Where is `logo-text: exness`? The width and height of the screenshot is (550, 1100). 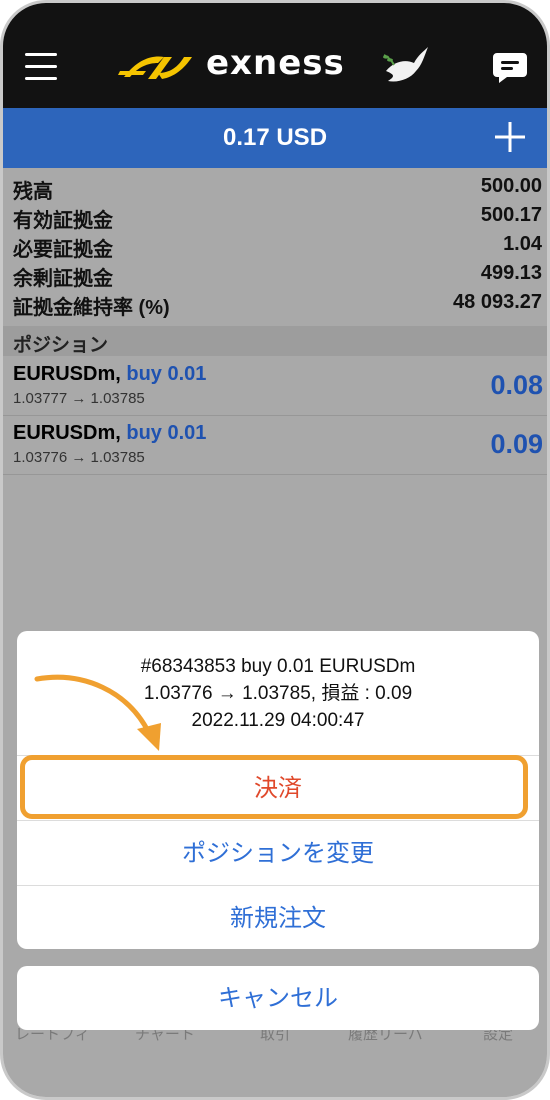
logo-text: exness is located at coordinates (275, 63).